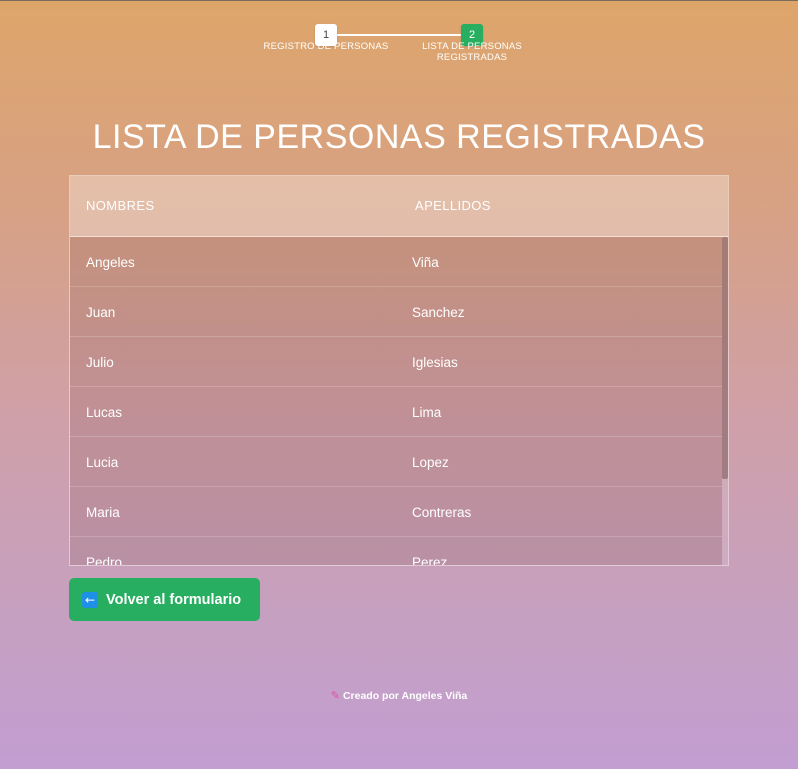 This screenshot has width=798, height=769. Describe the element at coordinates (399, 206) in the screenshot. I see `table-header: NOMBRES APELLIDOS` at that location.